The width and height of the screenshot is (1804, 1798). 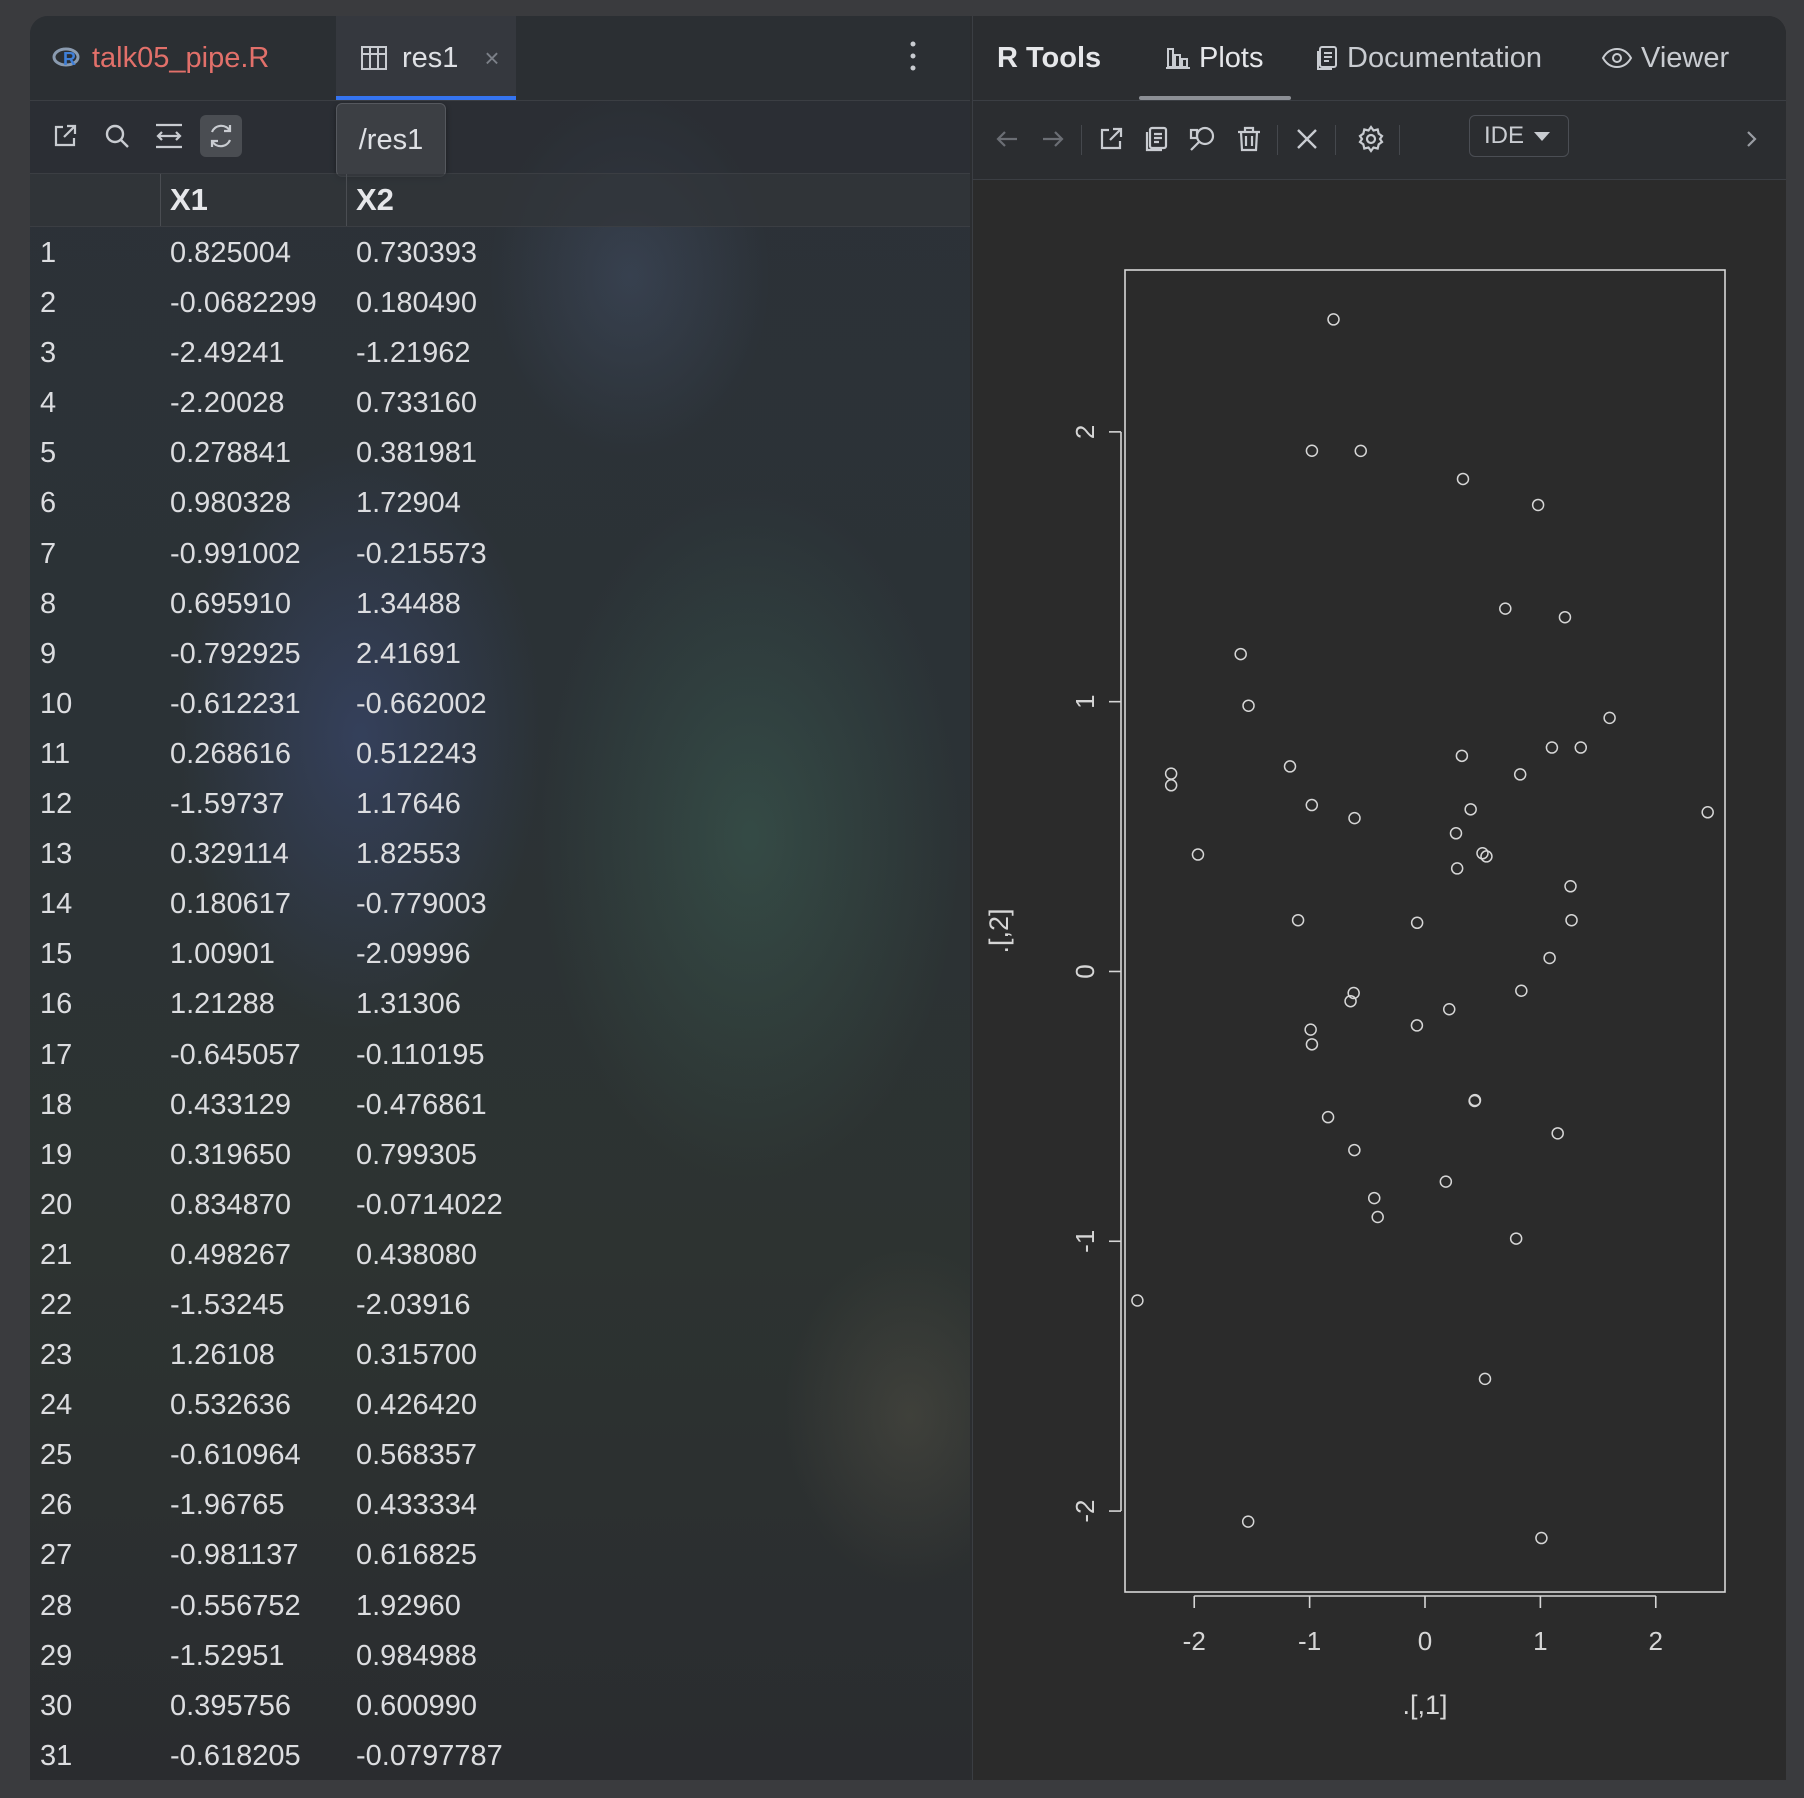 What do you see at coordinates (500, 1155) in the screenshot?
I see `table-row: 19 0.319650 0.799305` at bounding box center [500, 1155].